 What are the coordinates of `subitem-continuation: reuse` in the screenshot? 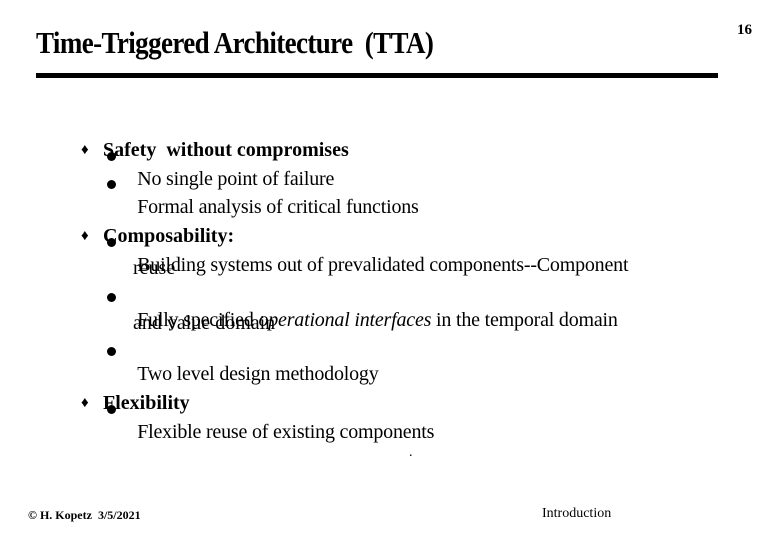 It's located at (154, 268).